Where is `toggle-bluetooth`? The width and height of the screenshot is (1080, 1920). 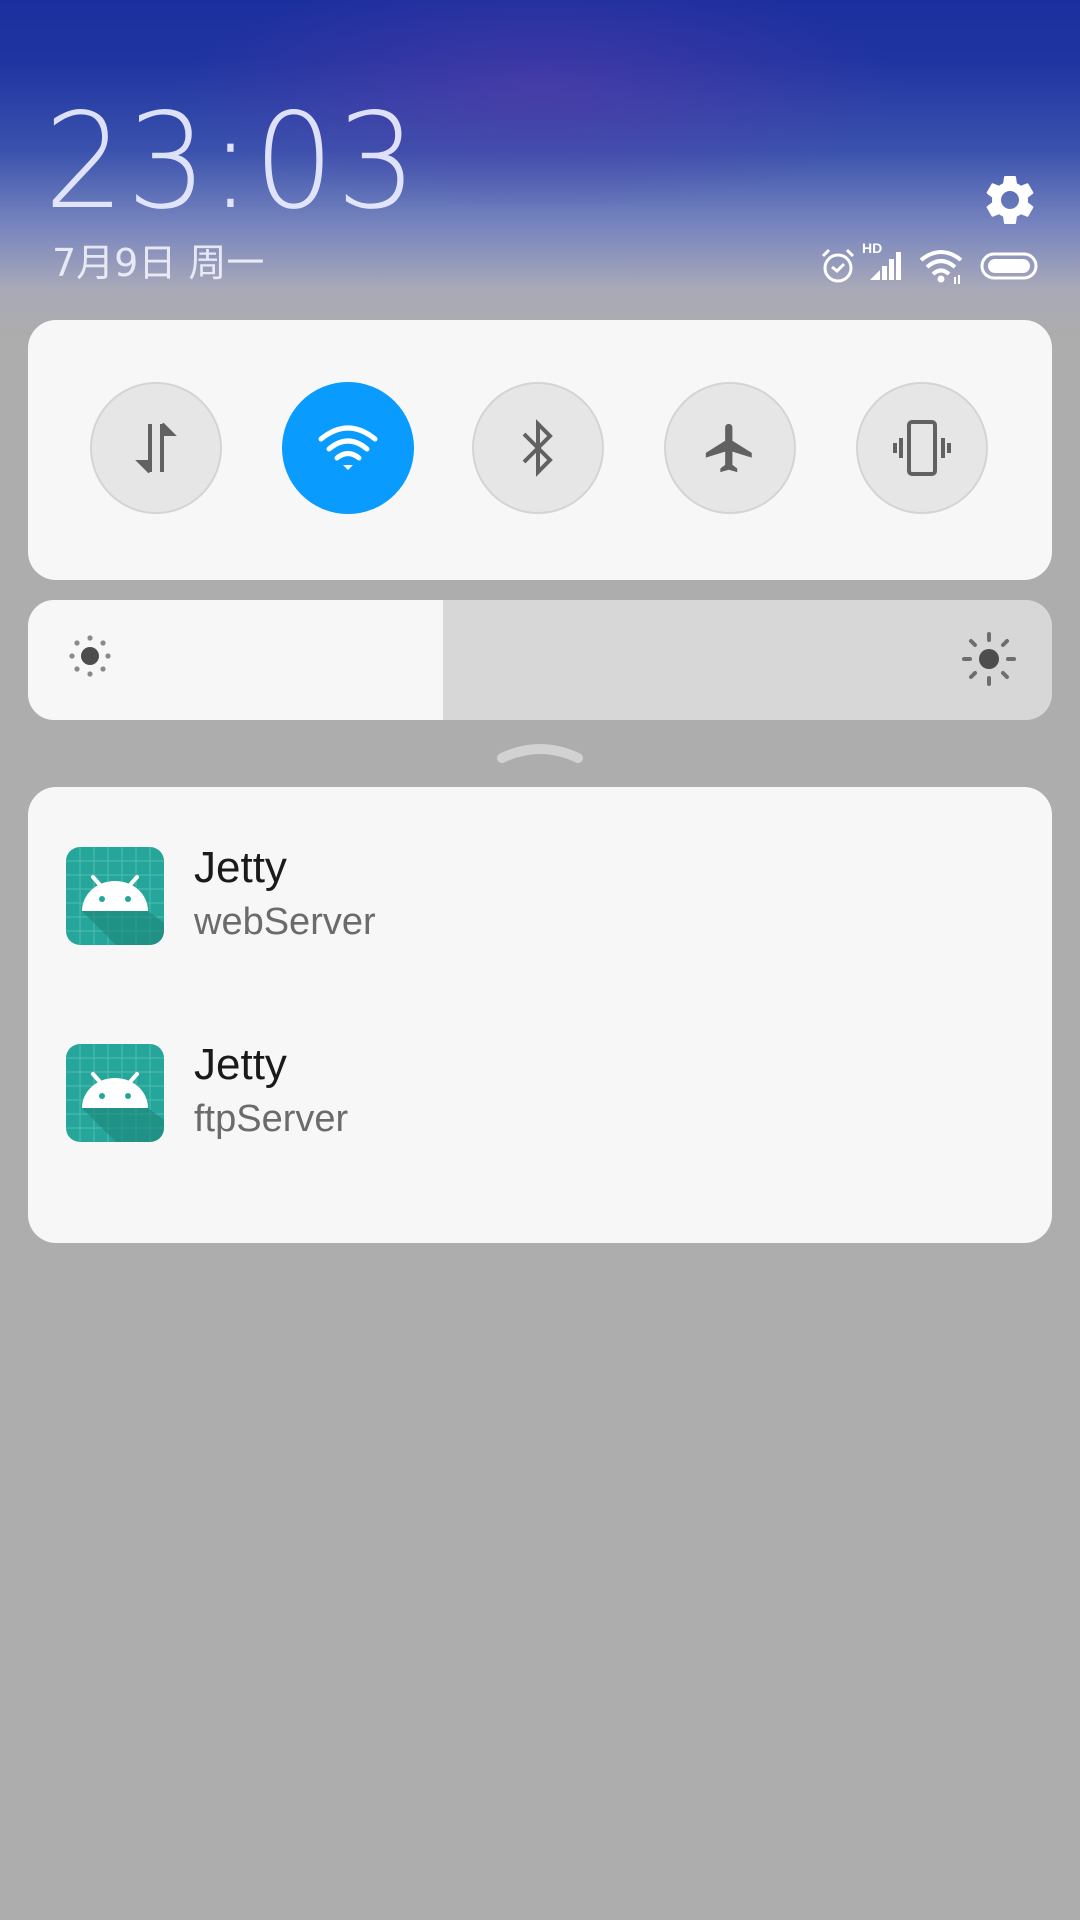
toggle-bluetooth is located at coordinates (538, 448).